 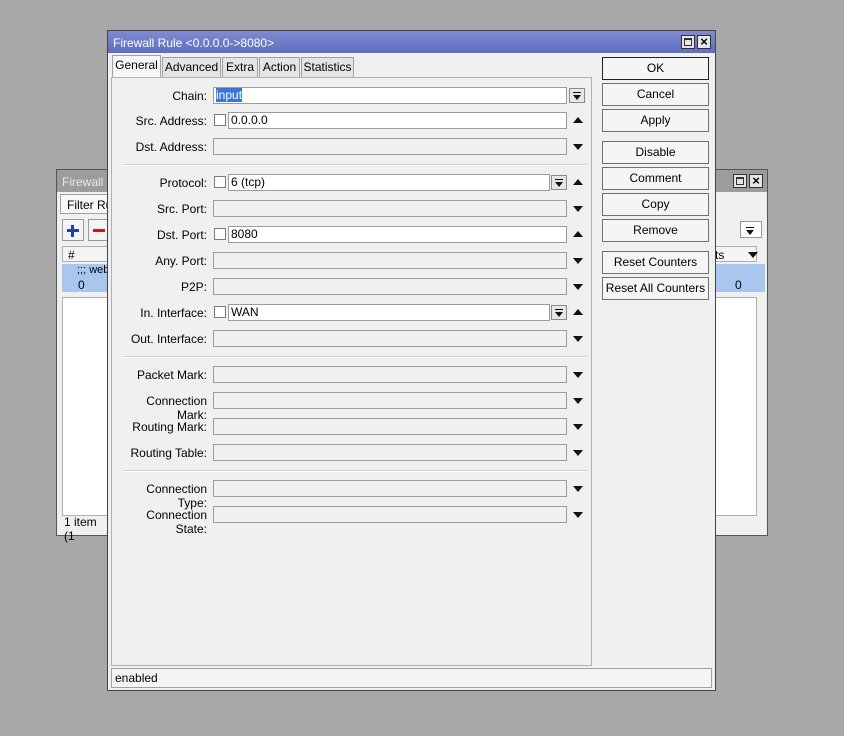 What do you see at coordinates (389, 182) in the screenshot?
I see `protocol-field: 6 (tcp)` at bounding box center [389, 182].